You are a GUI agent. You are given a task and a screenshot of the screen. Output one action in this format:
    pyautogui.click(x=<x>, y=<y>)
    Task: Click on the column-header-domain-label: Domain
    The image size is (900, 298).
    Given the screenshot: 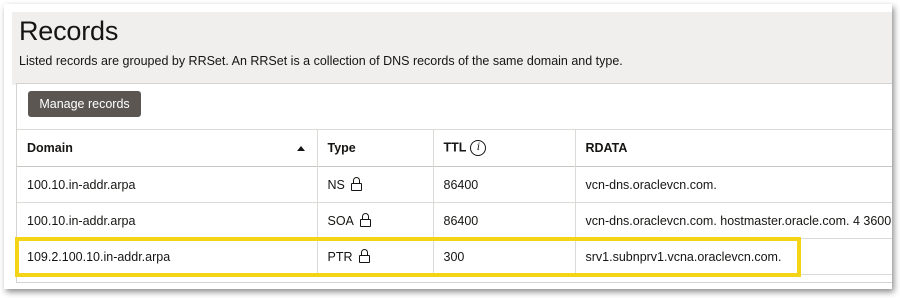 What is the action you would take?
    pyautogui.click(x=50, y=148)
    